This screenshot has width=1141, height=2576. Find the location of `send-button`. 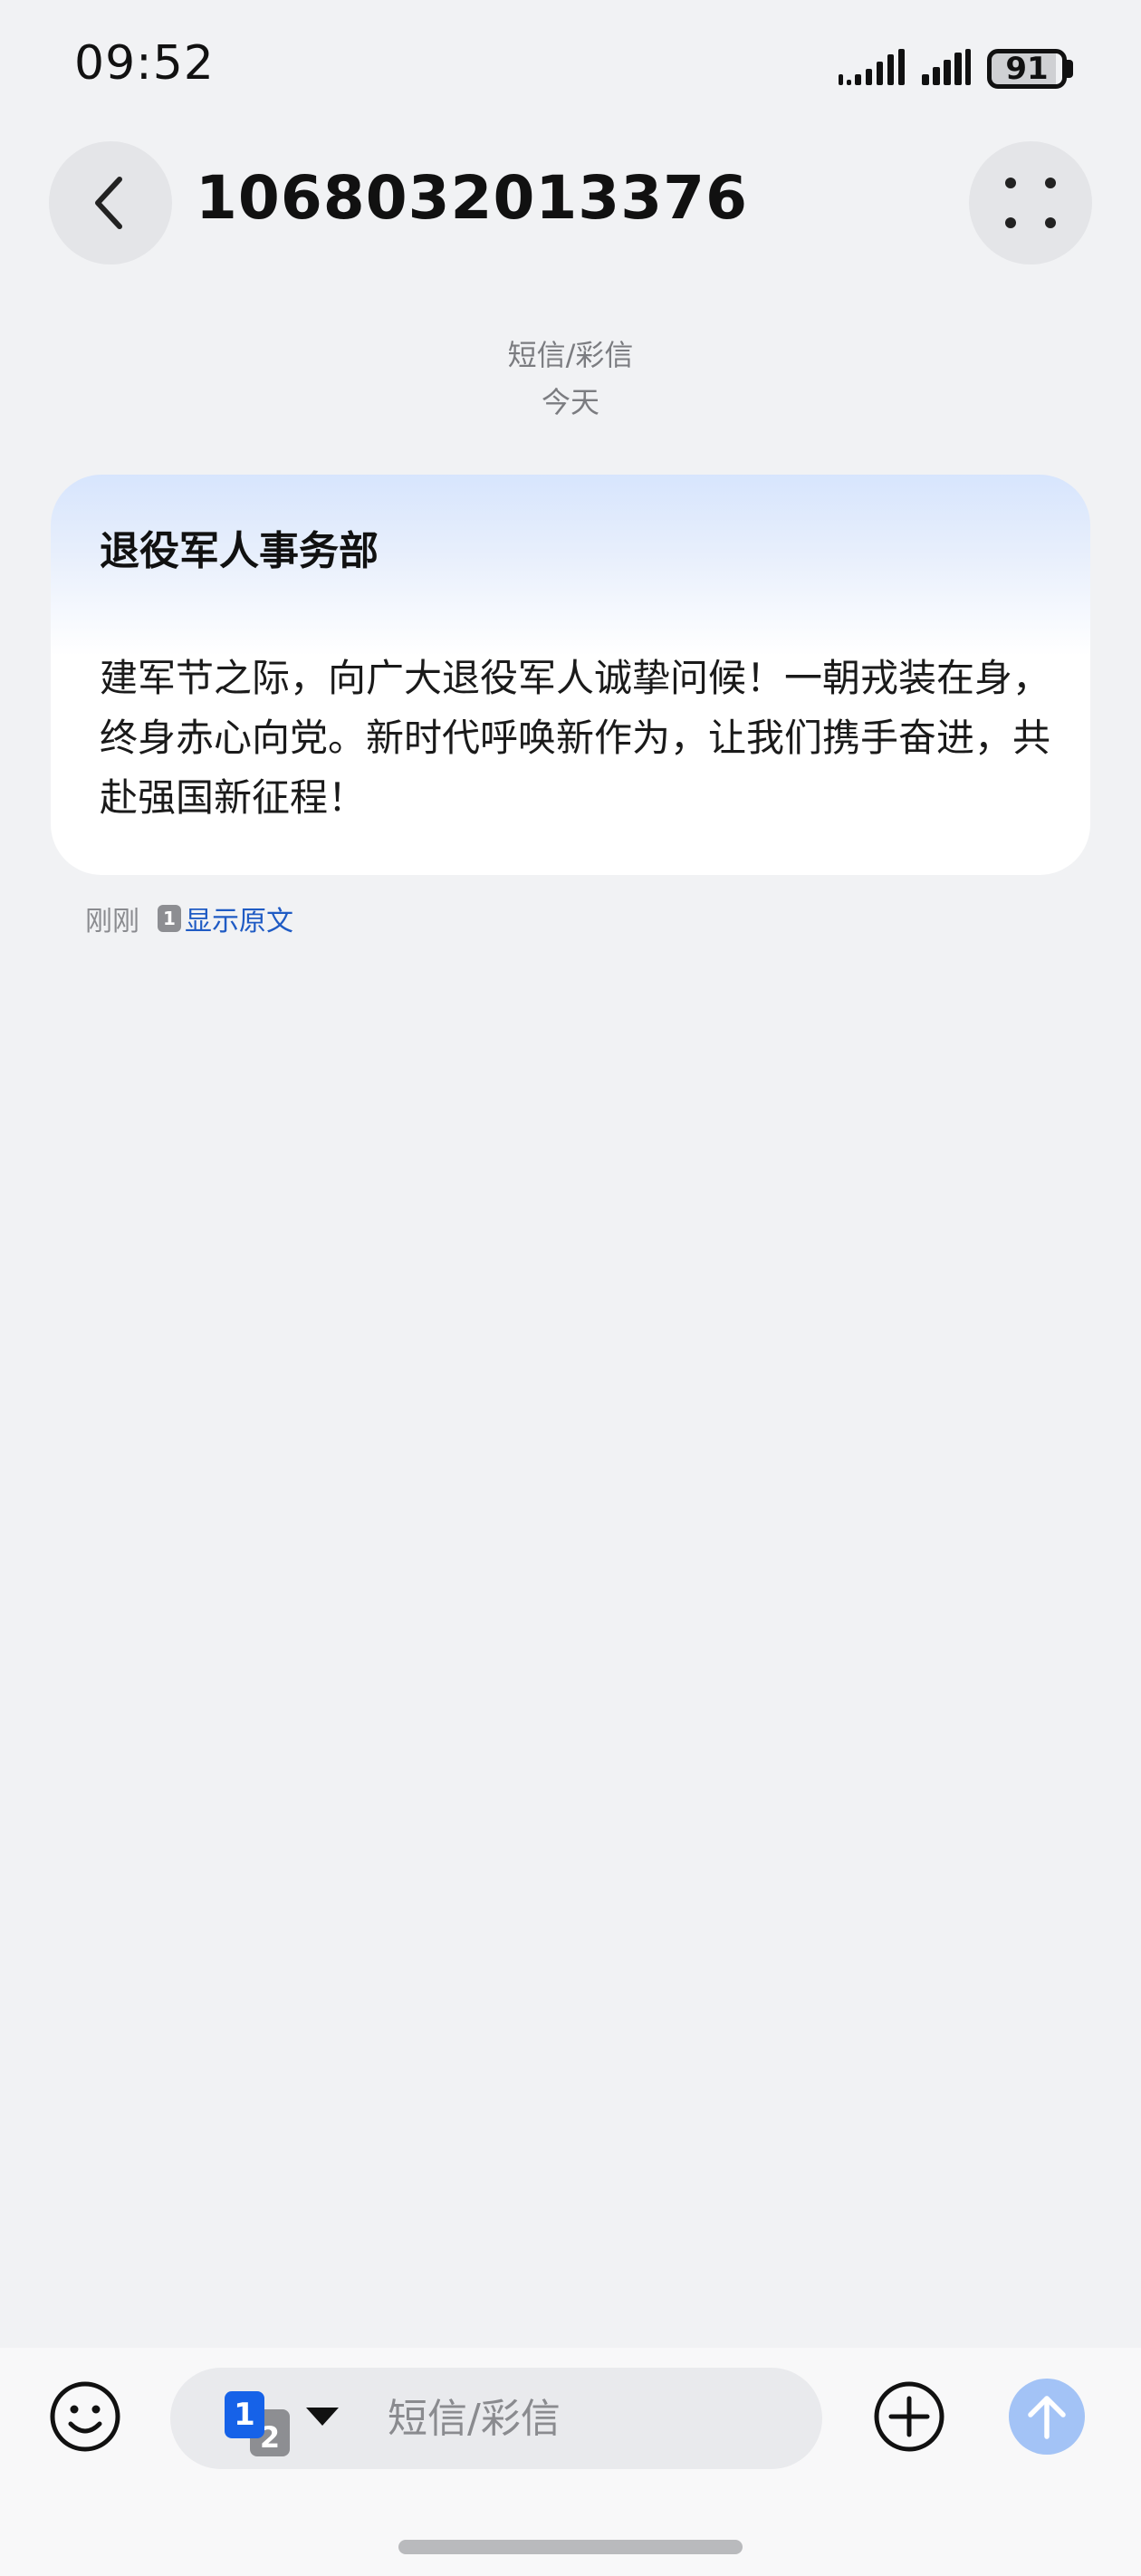

send-button is located at coordinates (1047, 2417).